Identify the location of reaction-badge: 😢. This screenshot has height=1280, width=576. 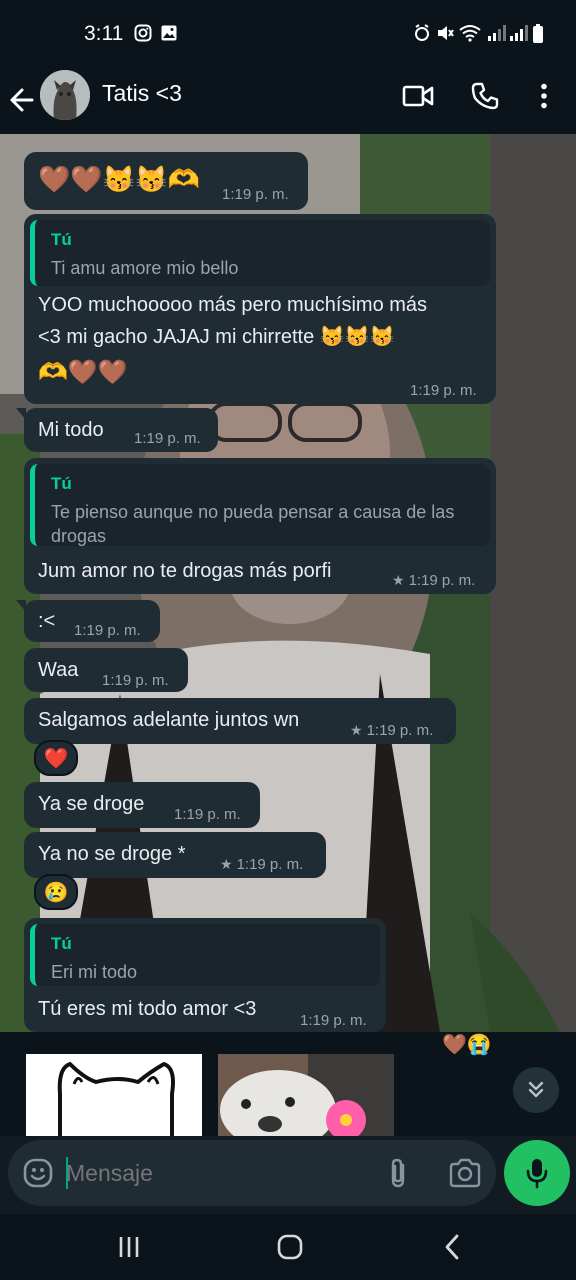
(56, 892).